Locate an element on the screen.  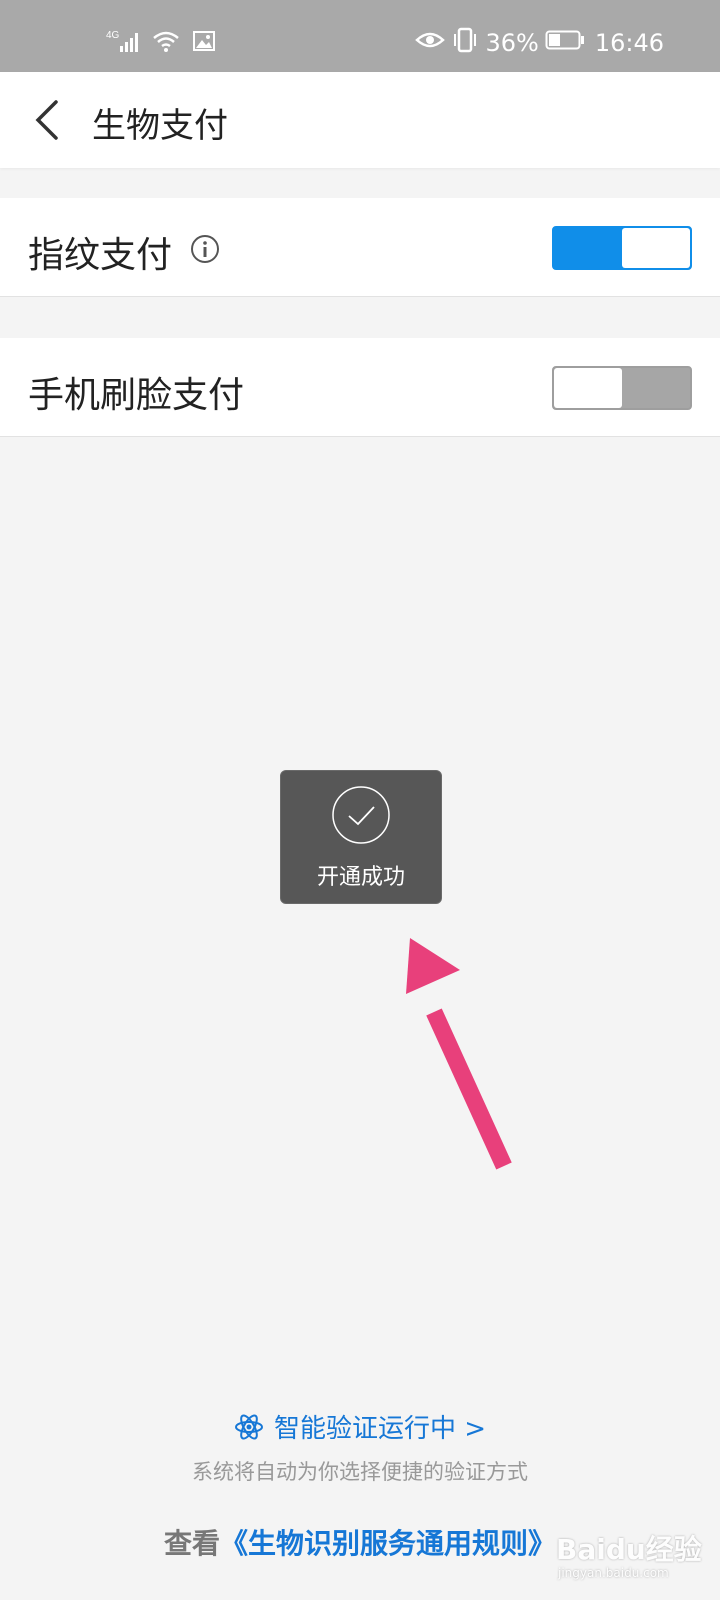
watermark-brand: Baidu经验 is located at coordinates (629, 1549).